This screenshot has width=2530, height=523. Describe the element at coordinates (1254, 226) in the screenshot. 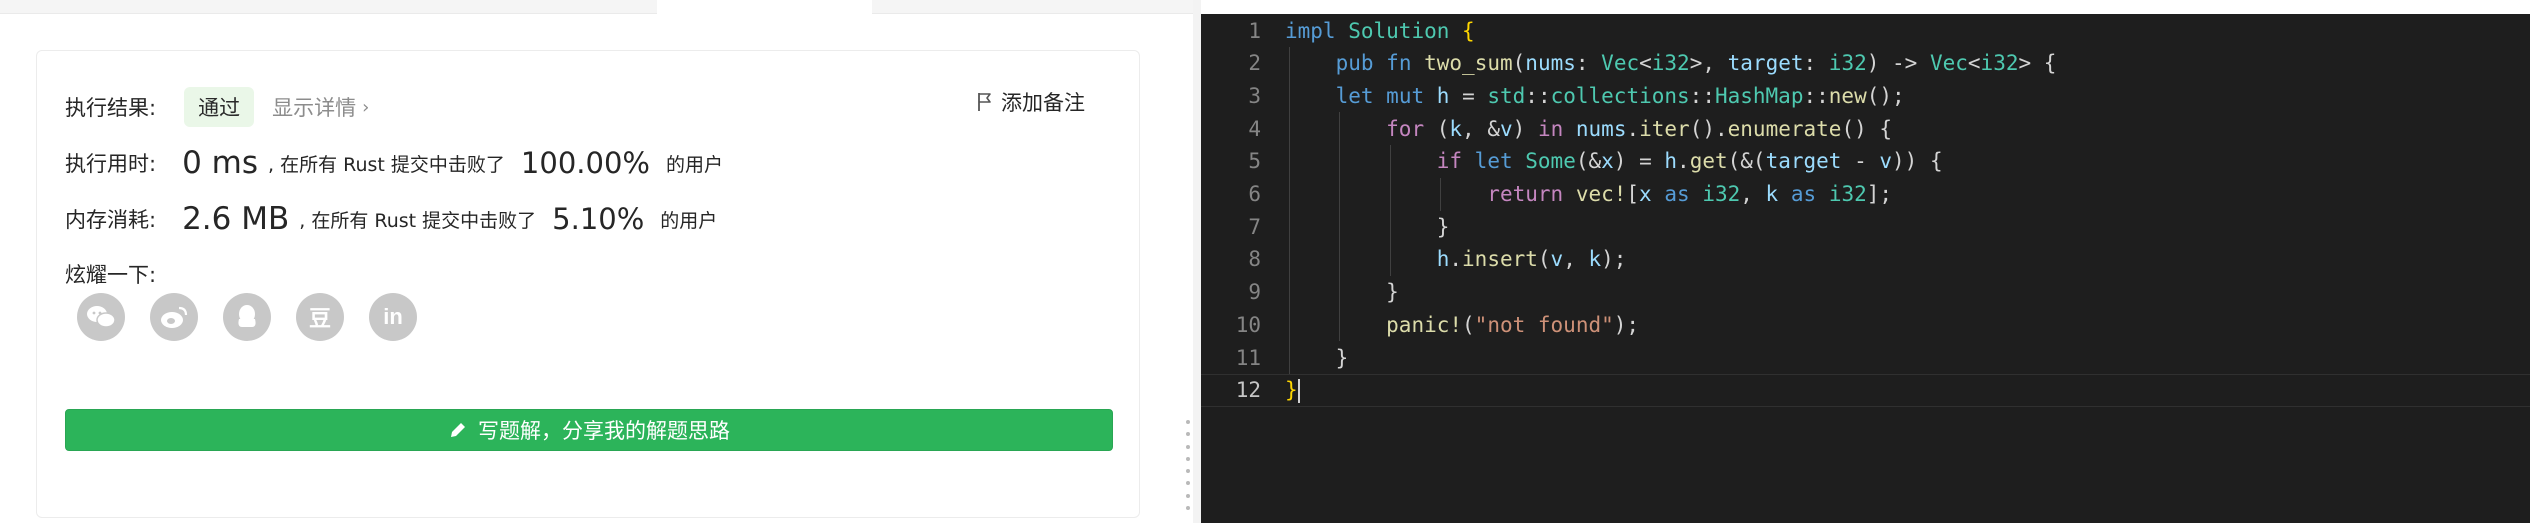

I see `line-number: 7` at that location.